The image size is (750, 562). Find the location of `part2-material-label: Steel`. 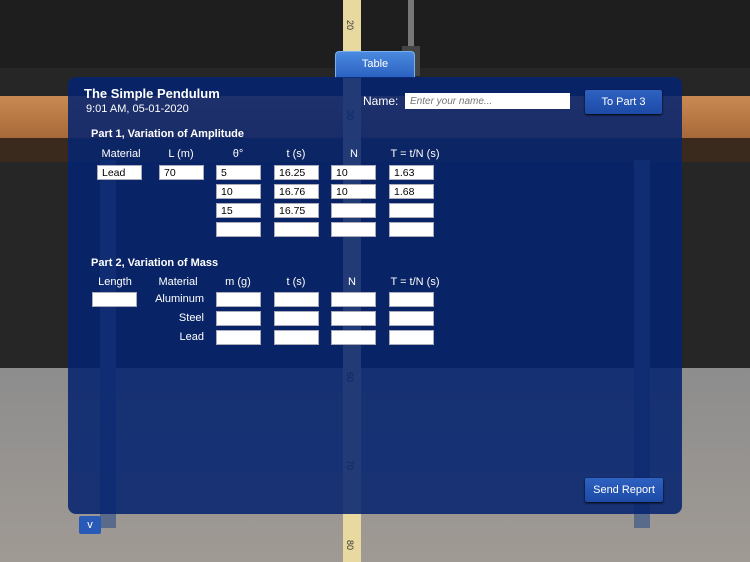

part2-material-label: Steel is located at coordinates (191, 318).